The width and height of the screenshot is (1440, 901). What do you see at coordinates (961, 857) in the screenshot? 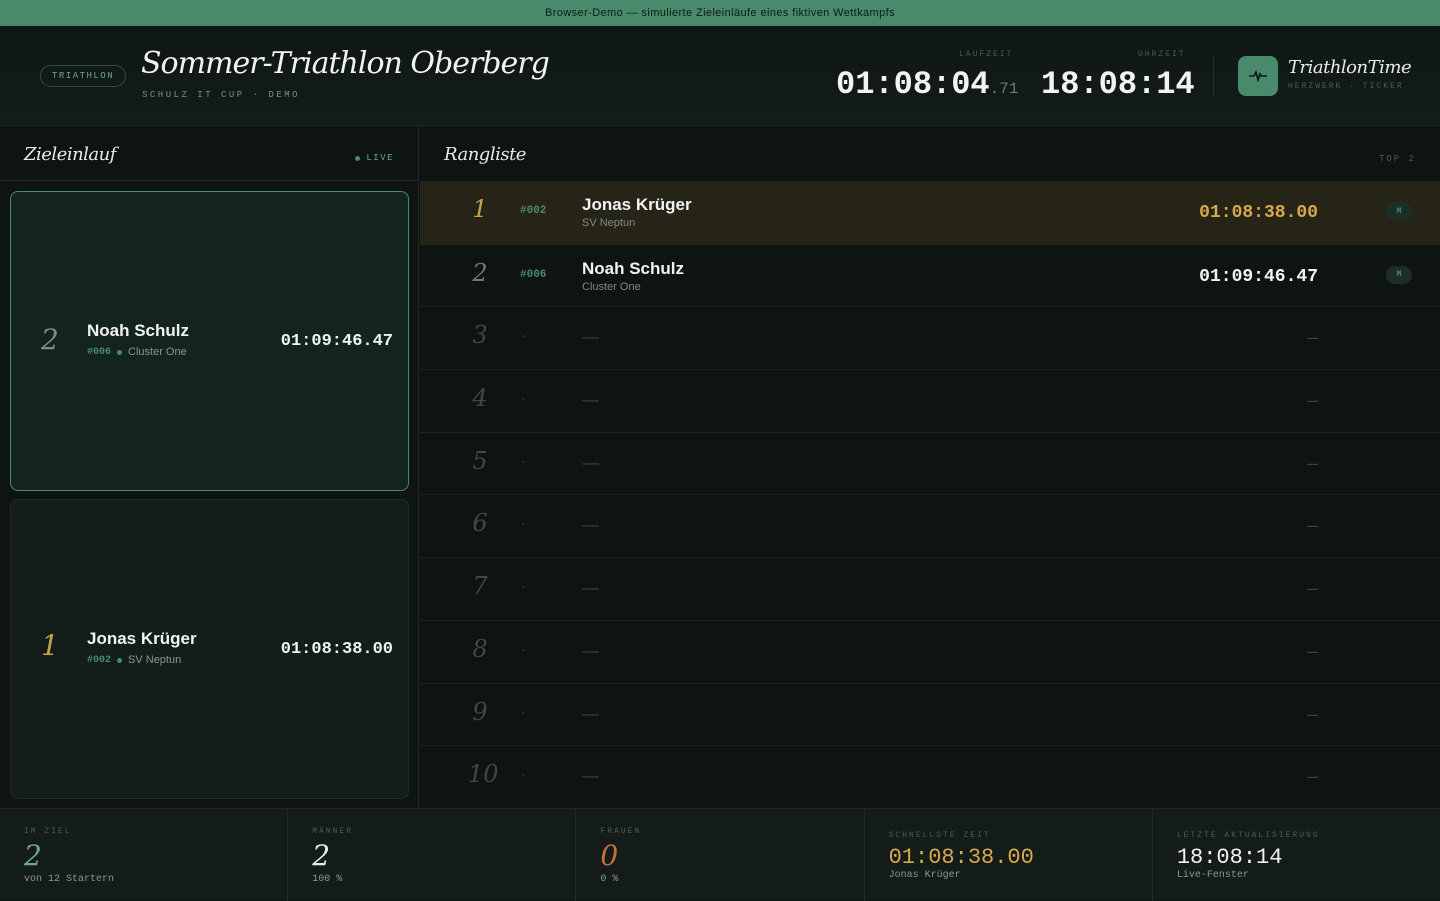
I see `stat-value: 01:08:38.00` at bounding box center [961, 857].